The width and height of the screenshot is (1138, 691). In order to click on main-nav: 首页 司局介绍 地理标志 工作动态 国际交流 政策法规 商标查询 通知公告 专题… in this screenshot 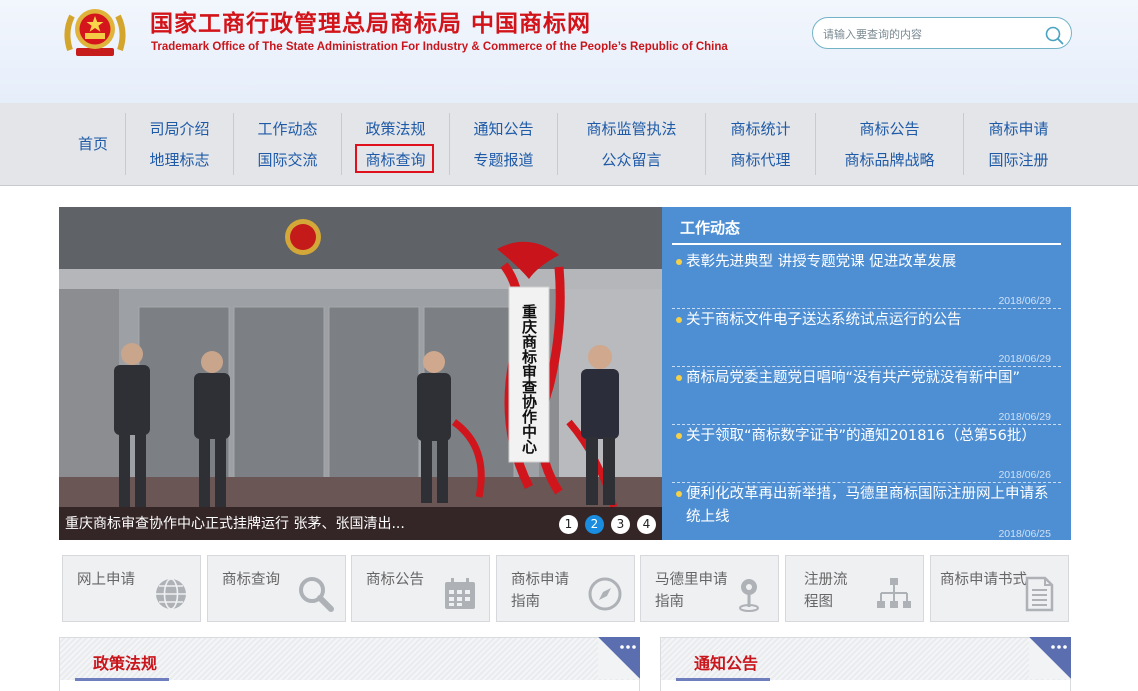, I will do `click(569, 144)`.